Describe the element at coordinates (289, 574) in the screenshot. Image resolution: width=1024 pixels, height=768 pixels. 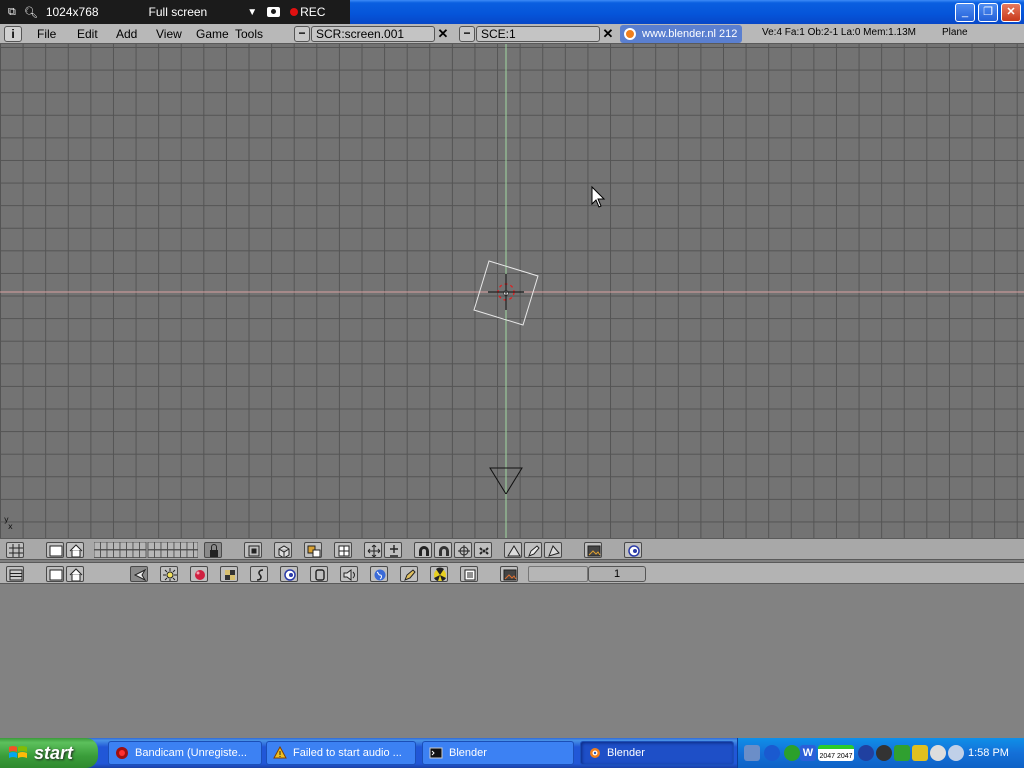
I see `realtime-buttons-icon` at that location.